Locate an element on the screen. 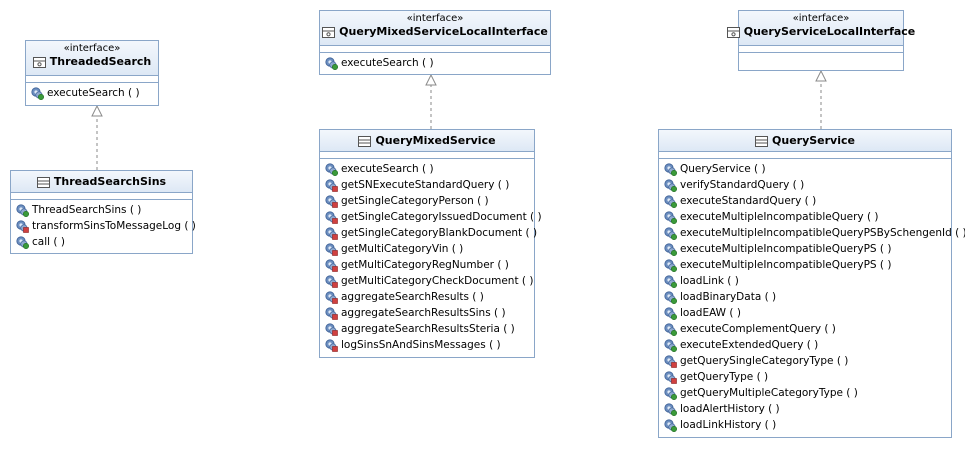 Image resolution: width=965 pixels, height=452 pixels. operation-row: logSinsSnAndSinsMessages ( ) is located at coordinates (429, 345).